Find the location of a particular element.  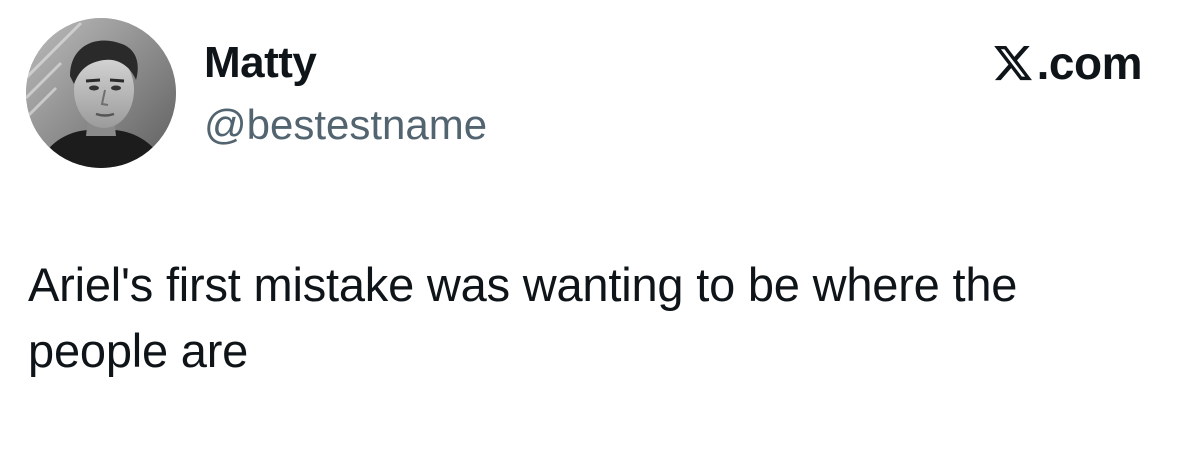

display-name: Matty is located at coordinates (260, 63).